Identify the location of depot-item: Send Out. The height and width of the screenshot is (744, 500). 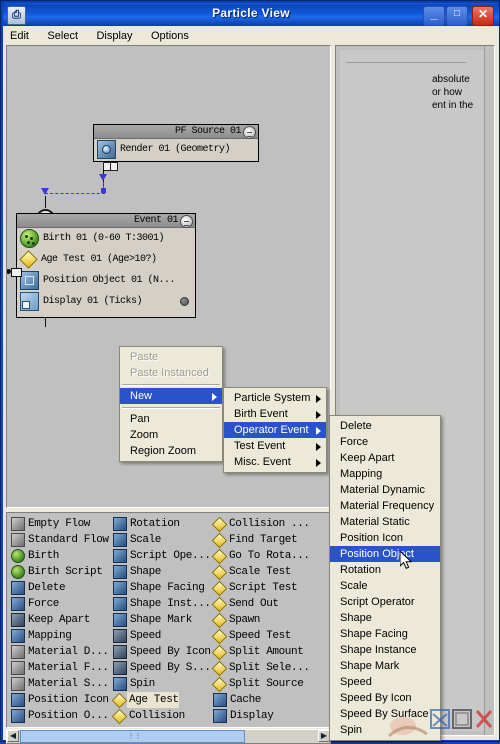
(268, 604).